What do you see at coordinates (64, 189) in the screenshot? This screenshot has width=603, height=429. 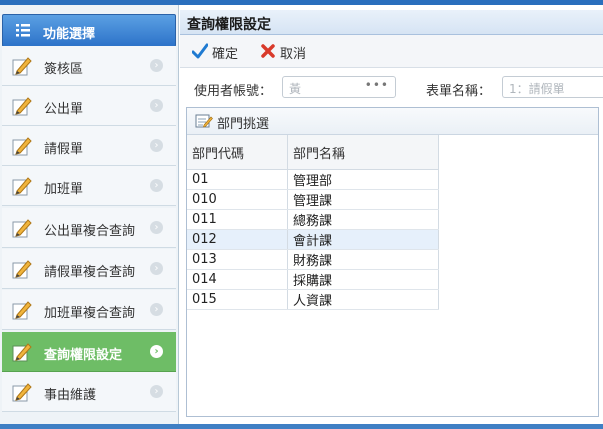 I see `sidebar-item-label: 加班單` at bounding box center [64, 189].